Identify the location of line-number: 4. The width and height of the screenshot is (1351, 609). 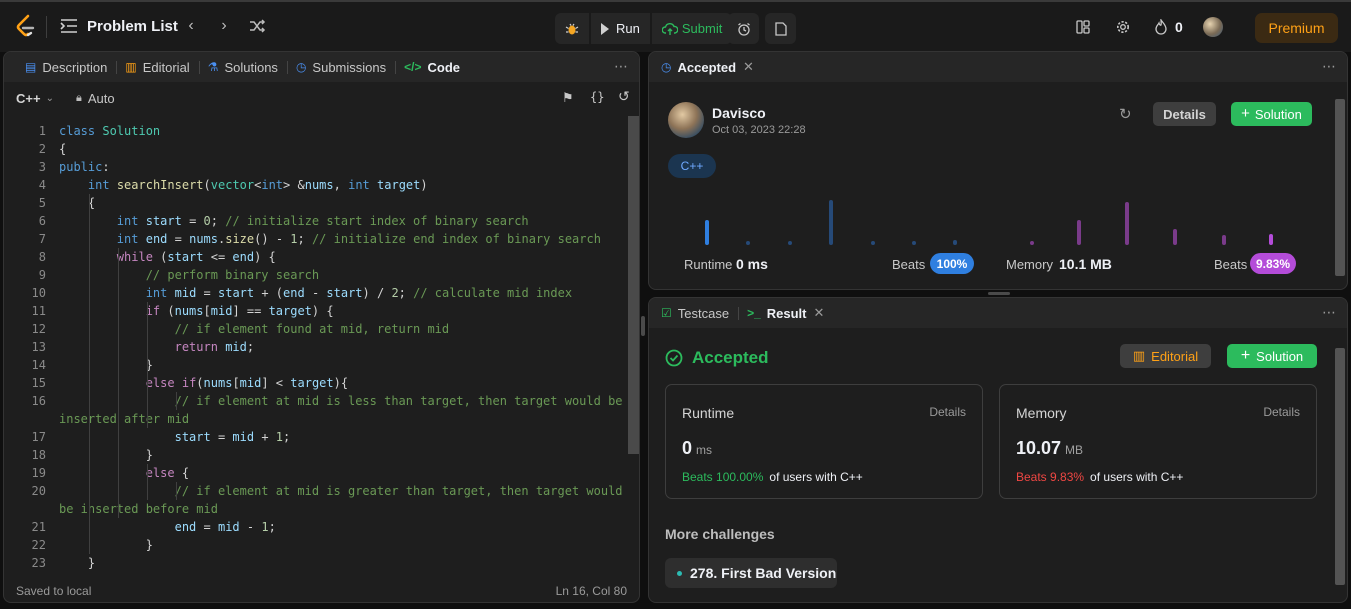
(42, 185).